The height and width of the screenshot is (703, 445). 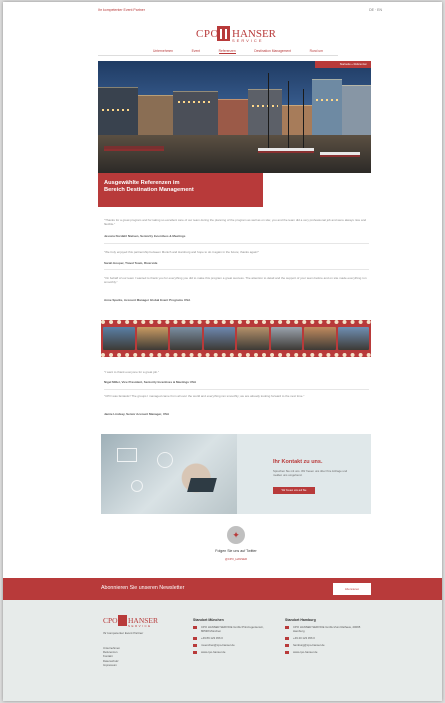 What do you see at coordinates (326, 645) in the screenshot?
I see `email-row: hamburg@cpo-hanser.de` at bounding box center [326, 645].